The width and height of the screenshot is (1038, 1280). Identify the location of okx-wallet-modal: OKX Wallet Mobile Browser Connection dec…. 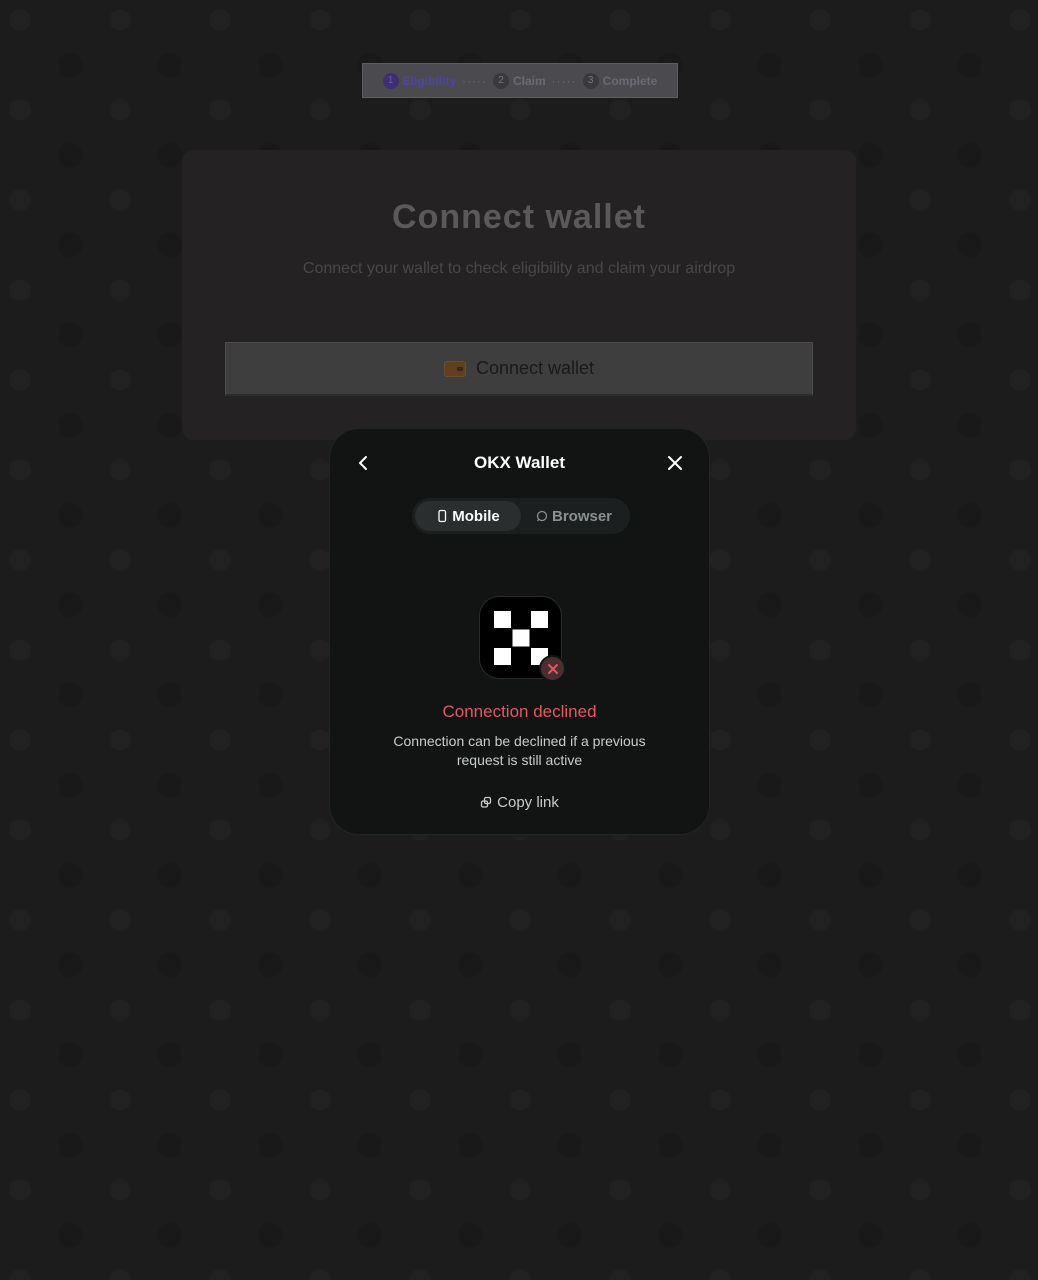
(519, 631).